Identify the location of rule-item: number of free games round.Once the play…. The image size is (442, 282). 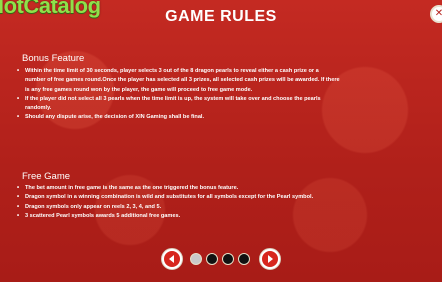
(182, 80).